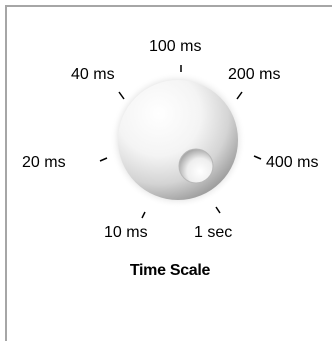 The image size is (332, 341). I want to click on scale-label-40ms: 40 ms, so click(93, 74).